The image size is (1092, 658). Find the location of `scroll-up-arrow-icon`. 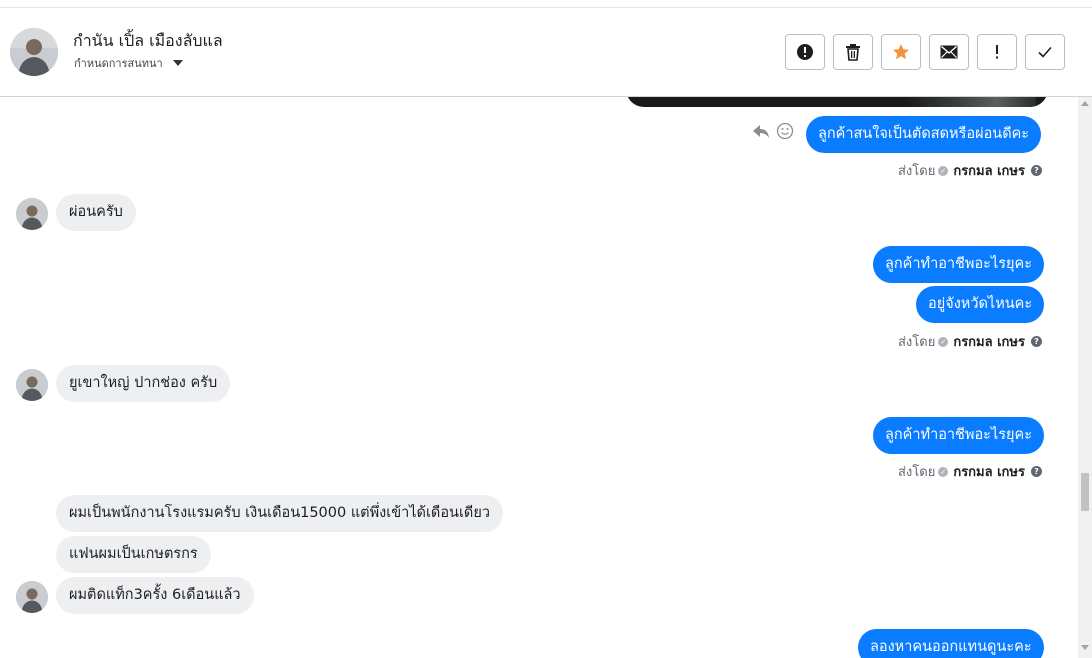

scroll-up-arrow-icon is located at coordinates (1085, 103).